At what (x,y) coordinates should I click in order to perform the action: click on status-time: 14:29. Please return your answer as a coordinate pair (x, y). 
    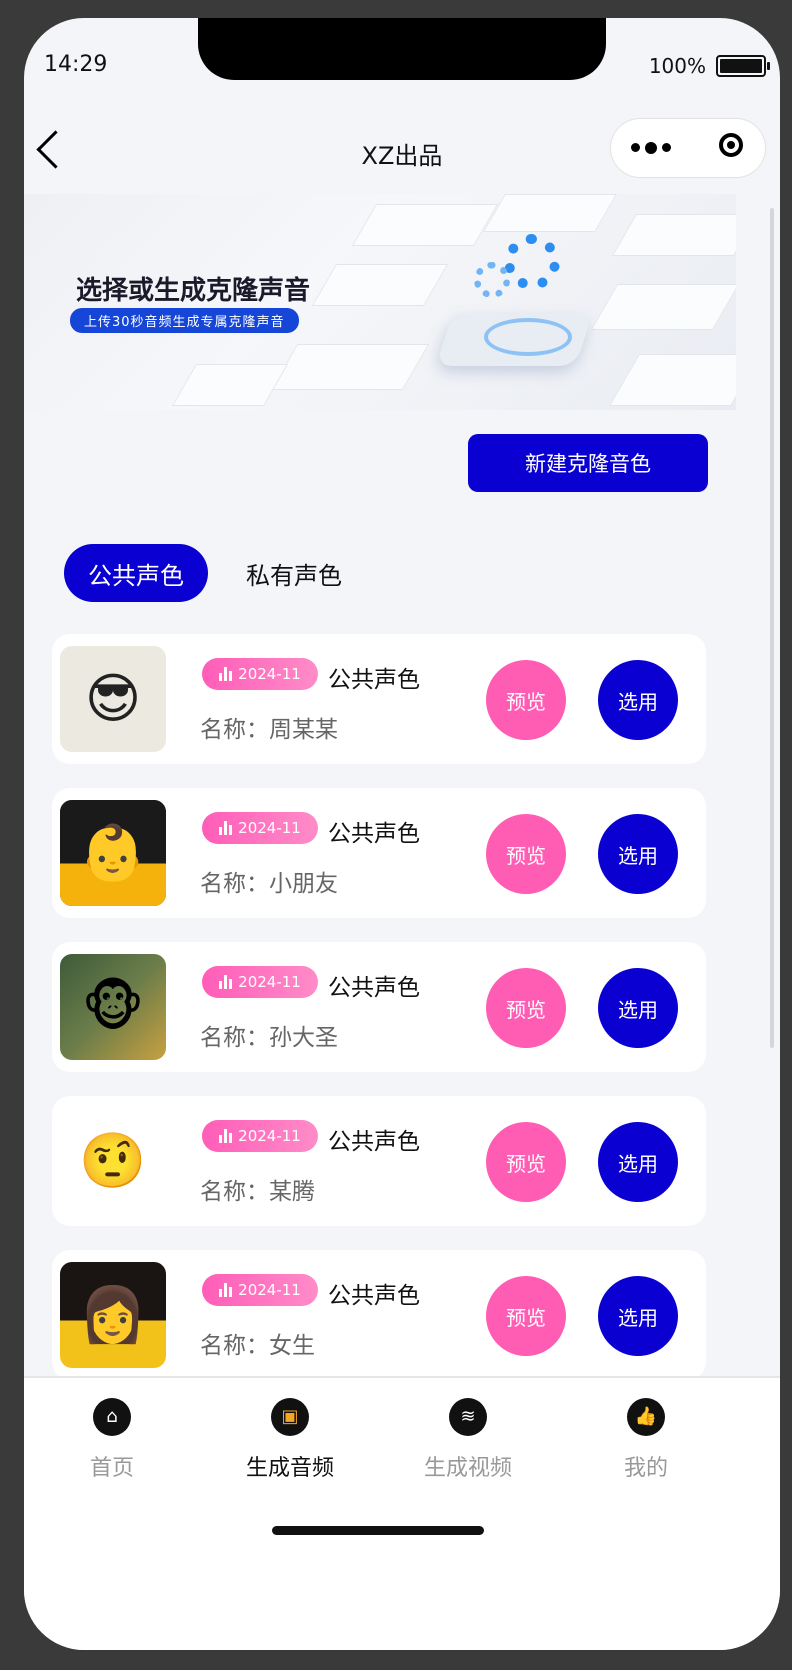
    Looking at the image, I should click on (76, 64).